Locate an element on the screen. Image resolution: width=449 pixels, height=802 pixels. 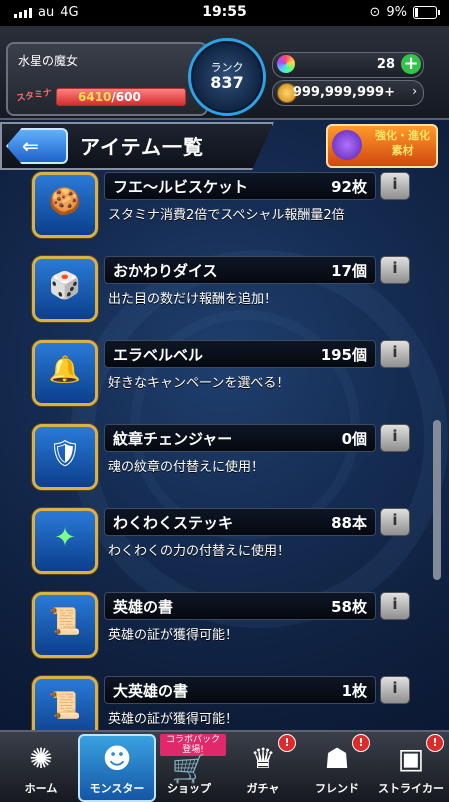
nav-home: ✺ ホーム is located at coordinates (41, 768).